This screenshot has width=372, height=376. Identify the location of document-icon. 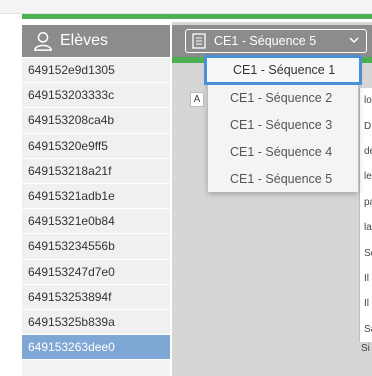
(199, 41).